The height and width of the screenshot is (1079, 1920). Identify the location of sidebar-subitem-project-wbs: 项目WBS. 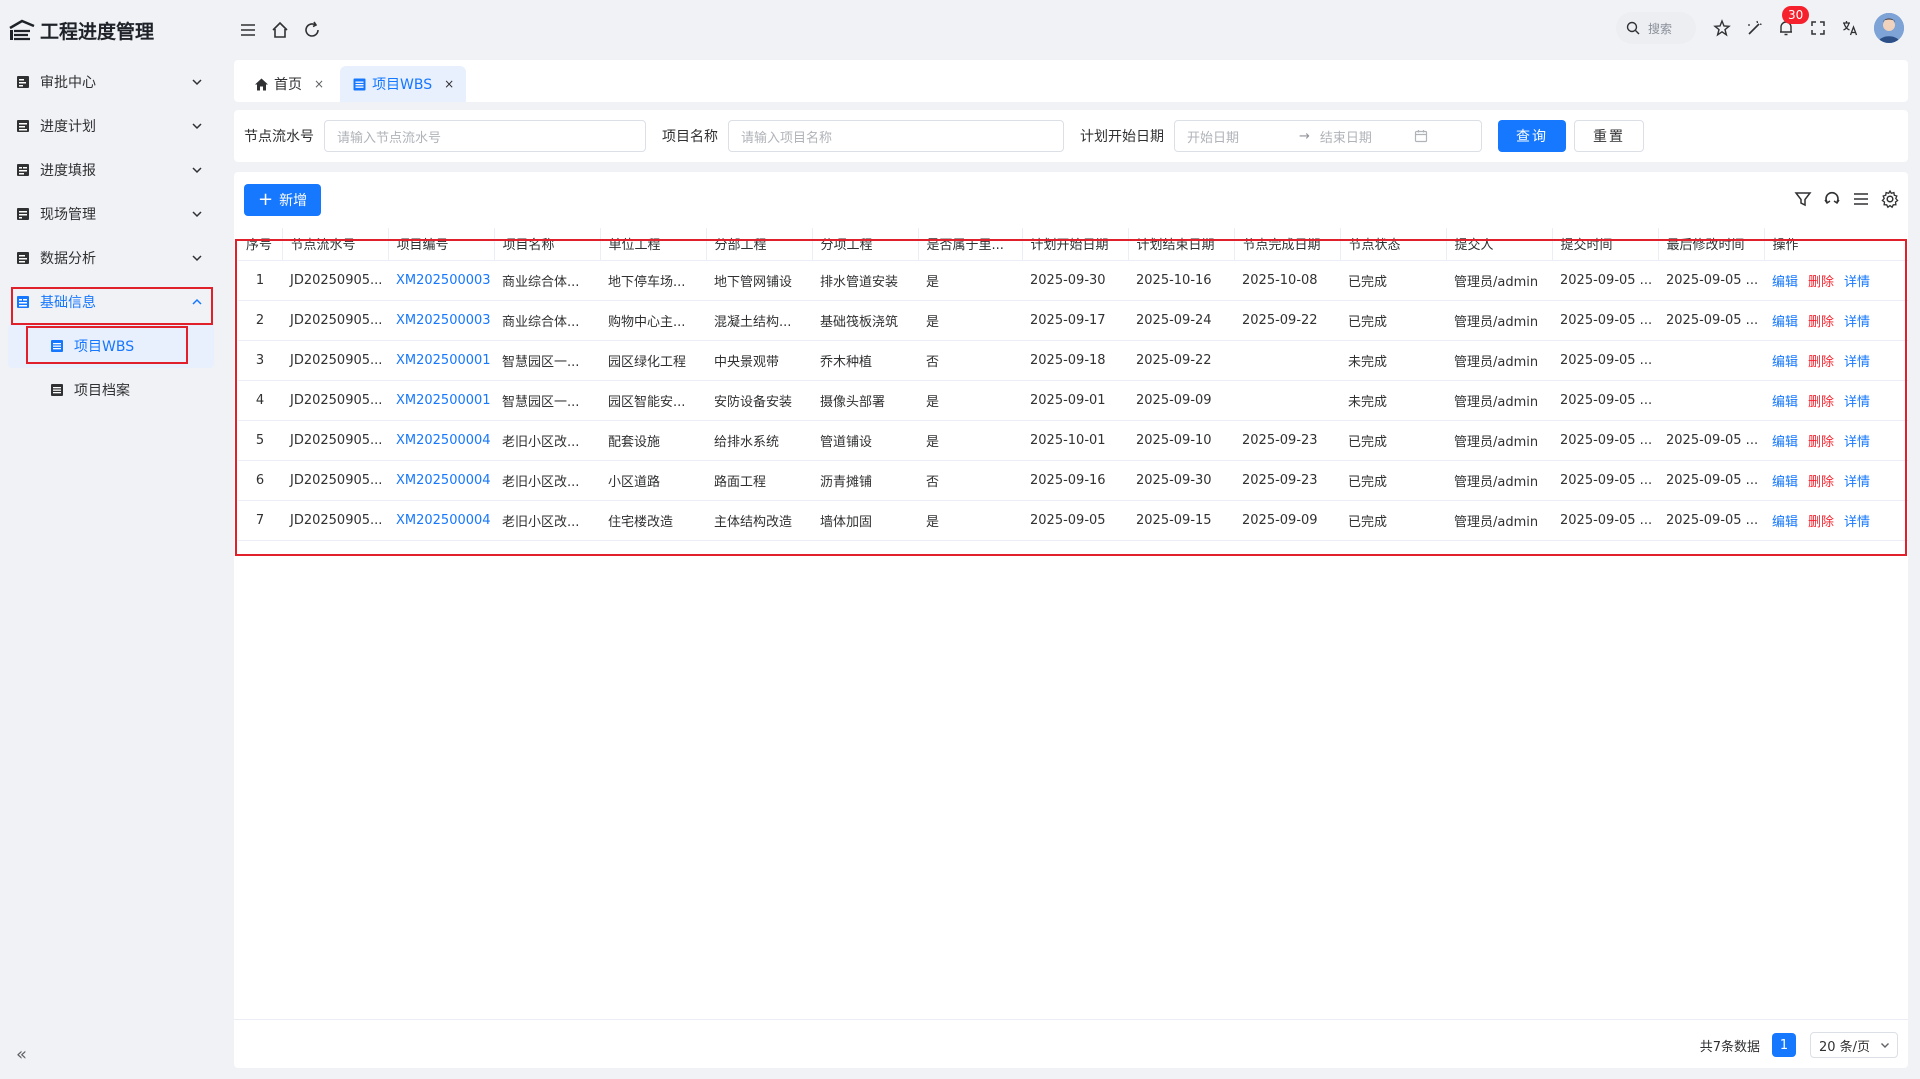
(111, 346).